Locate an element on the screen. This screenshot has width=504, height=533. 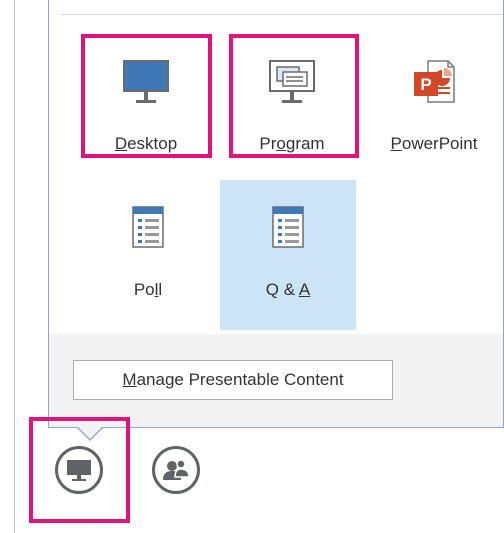
poll-list-icon is located at coordinates (148, 228).